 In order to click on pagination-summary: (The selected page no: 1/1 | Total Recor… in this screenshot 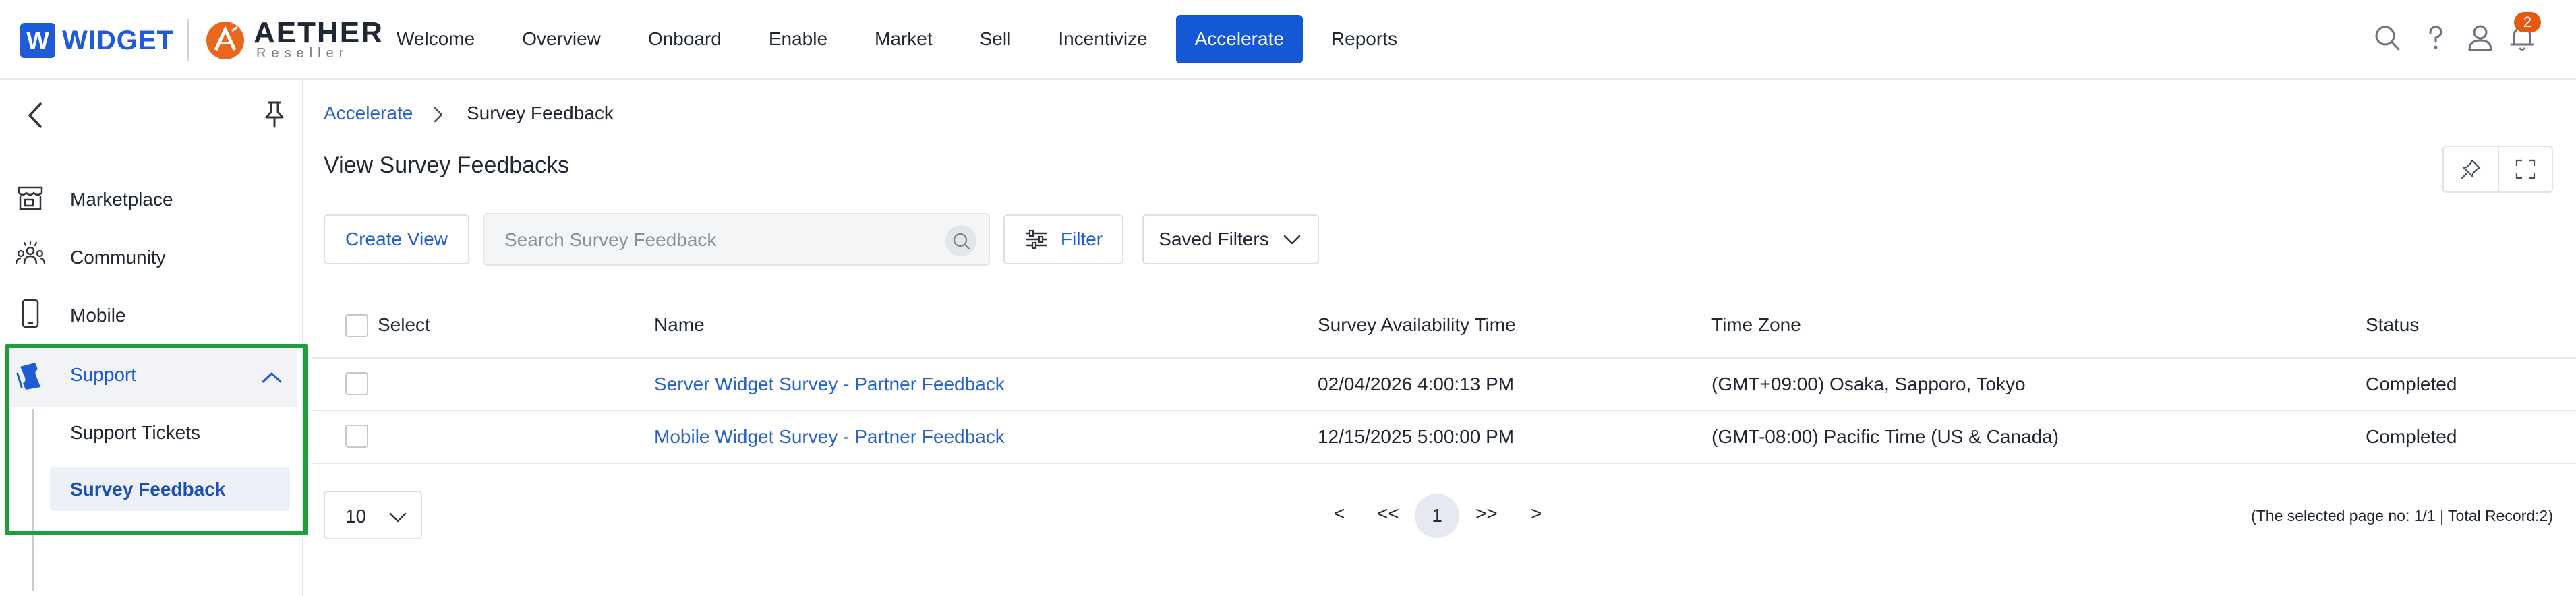, I will do `click(2402, 516)`.